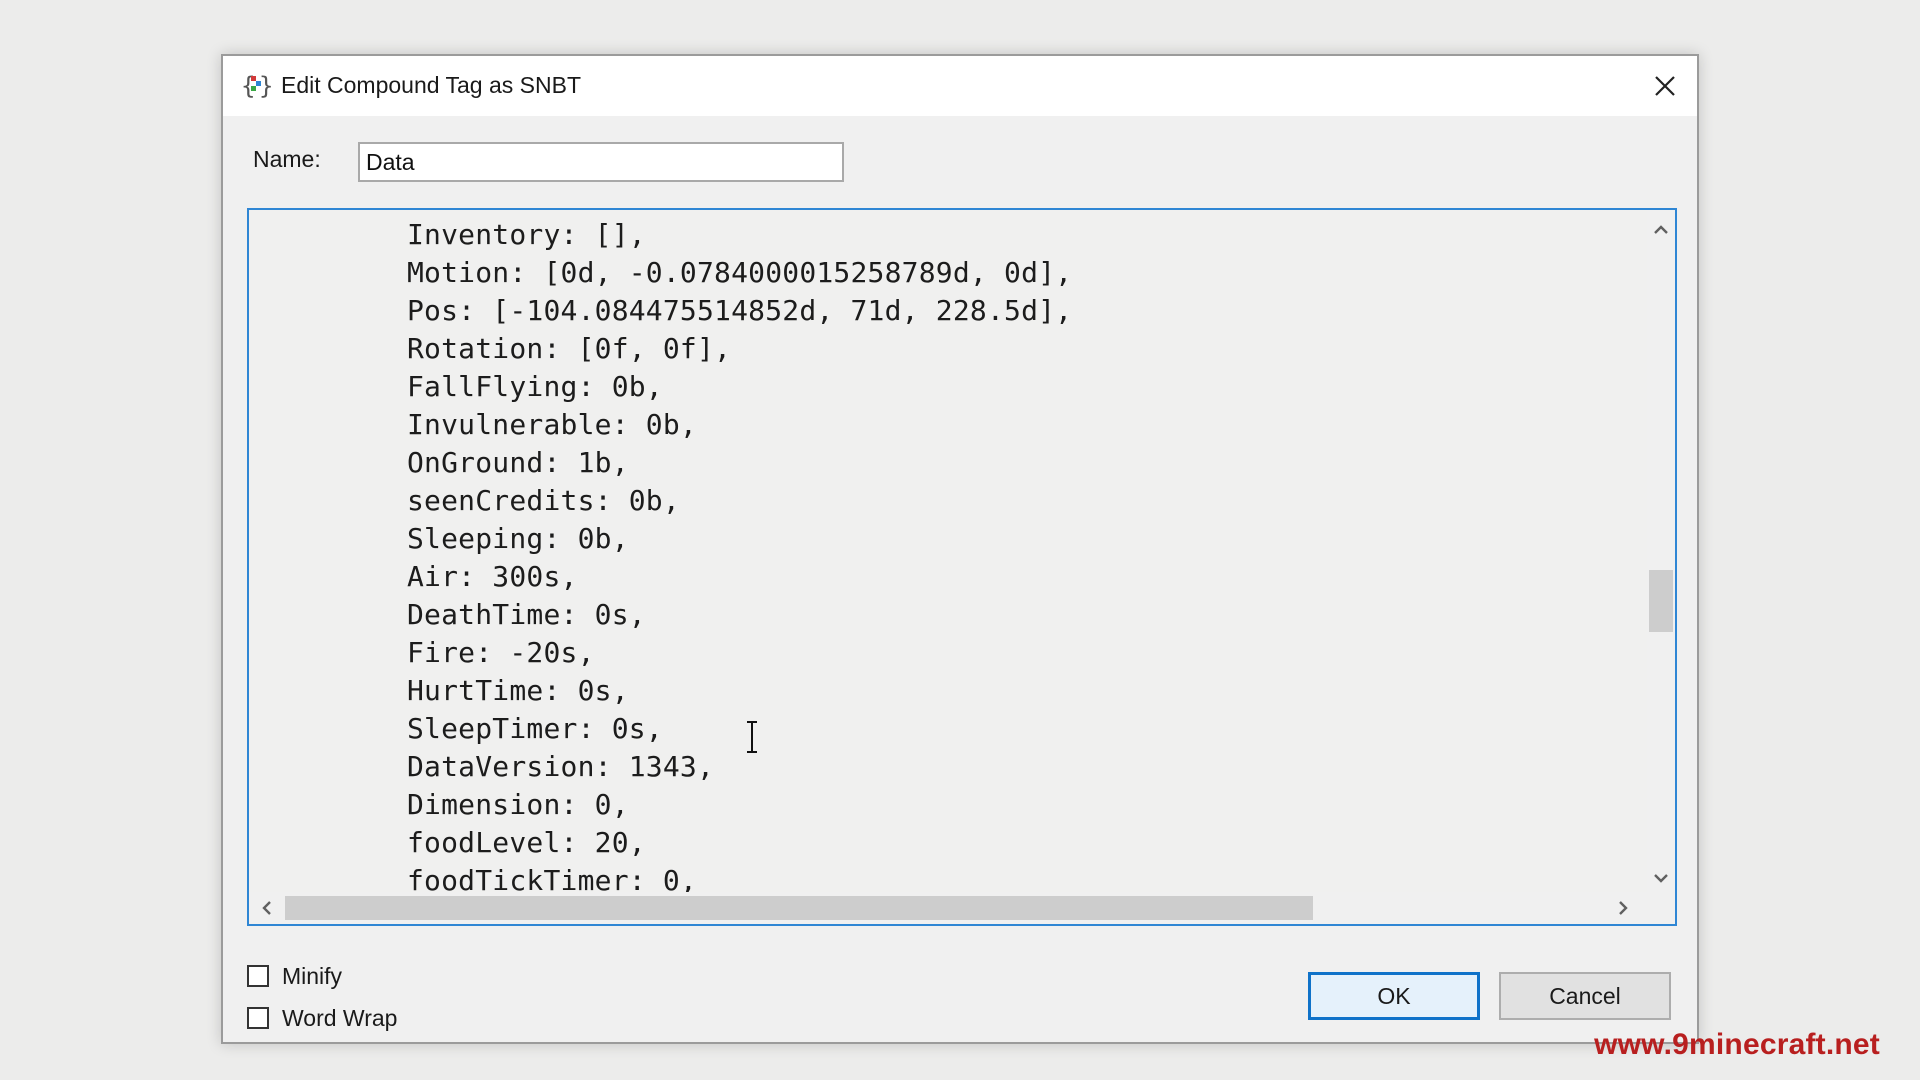 This screenshot has height=1080, width=1920. What do you see at coordinates (601, 162) in the screenshot?
I see `name-input` at bounding box center [601, 162].